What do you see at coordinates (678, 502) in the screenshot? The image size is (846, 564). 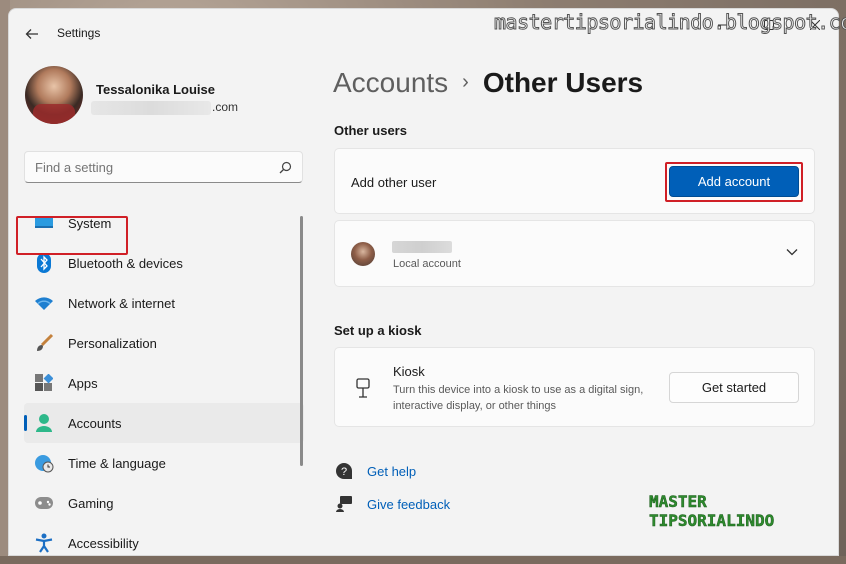 I see `brand-line-1: MASTER` at bounding box center [678, 502].